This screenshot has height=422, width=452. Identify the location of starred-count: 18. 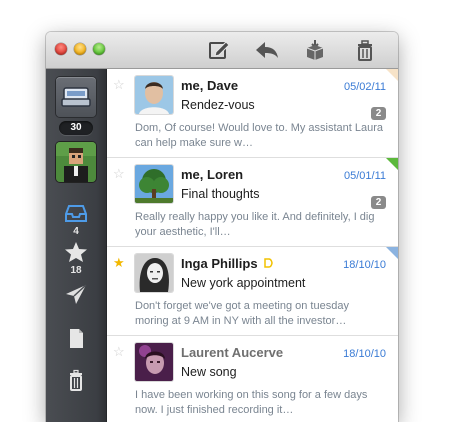
(76, 270).